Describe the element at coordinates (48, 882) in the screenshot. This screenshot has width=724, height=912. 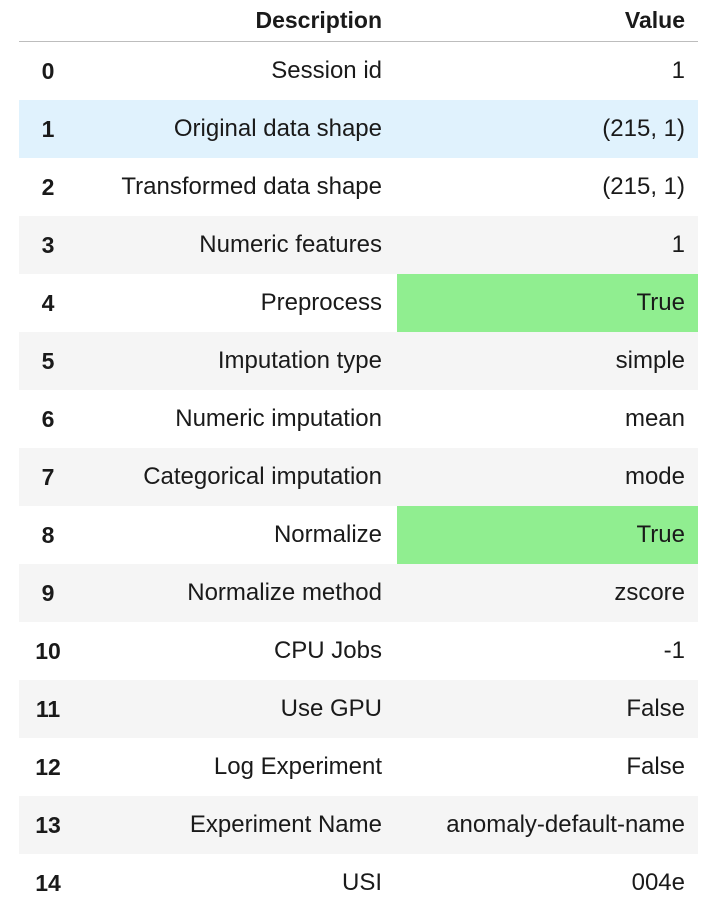
I see `row-index: 14` at that location.